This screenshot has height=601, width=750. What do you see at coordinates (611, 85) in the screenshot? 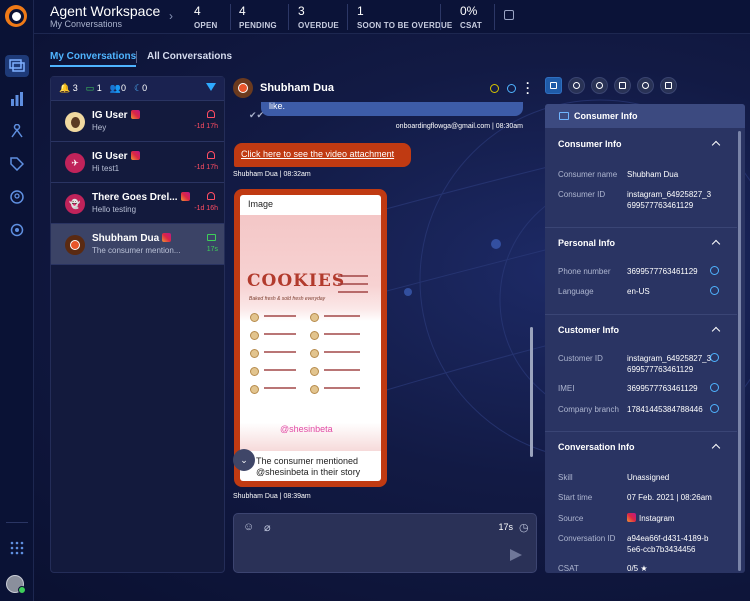
I see `side-panel-toolbar` at bounding box center [611, 85].